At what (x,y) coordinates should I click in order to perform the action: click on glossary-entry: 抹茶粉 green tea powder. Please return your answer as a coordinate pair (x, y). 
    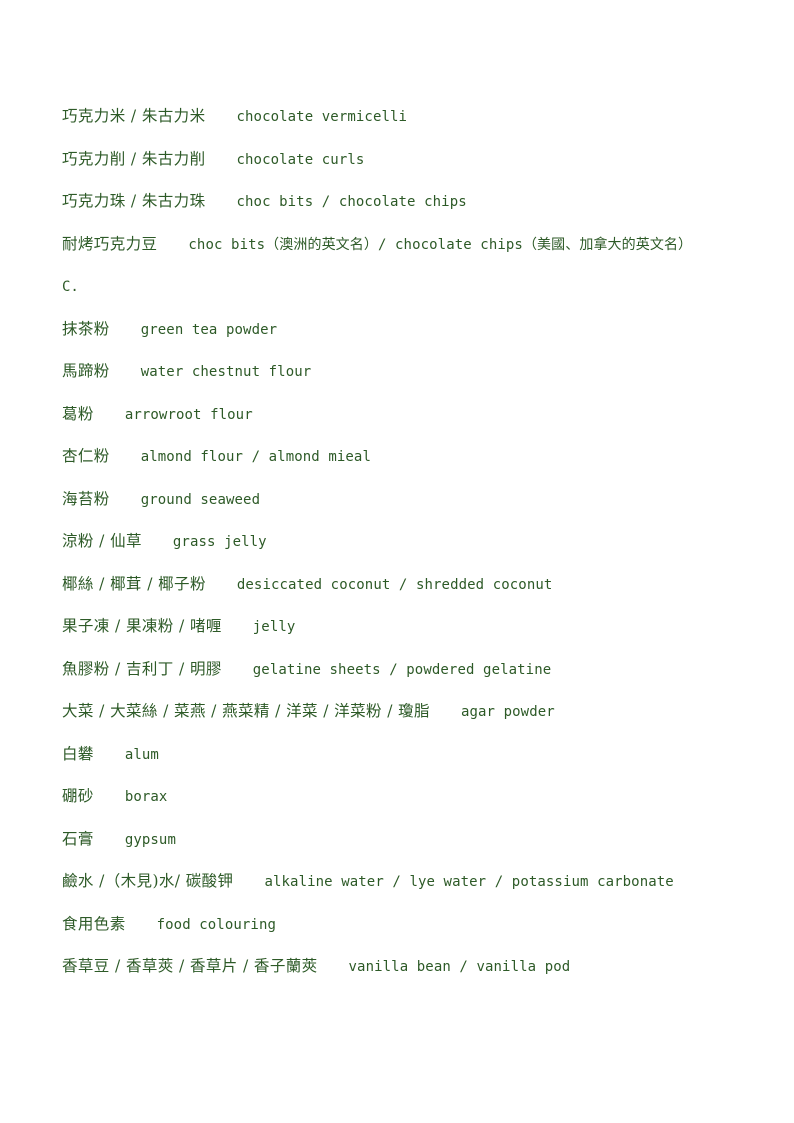
    Looking at the image, I should click on (407, 330).